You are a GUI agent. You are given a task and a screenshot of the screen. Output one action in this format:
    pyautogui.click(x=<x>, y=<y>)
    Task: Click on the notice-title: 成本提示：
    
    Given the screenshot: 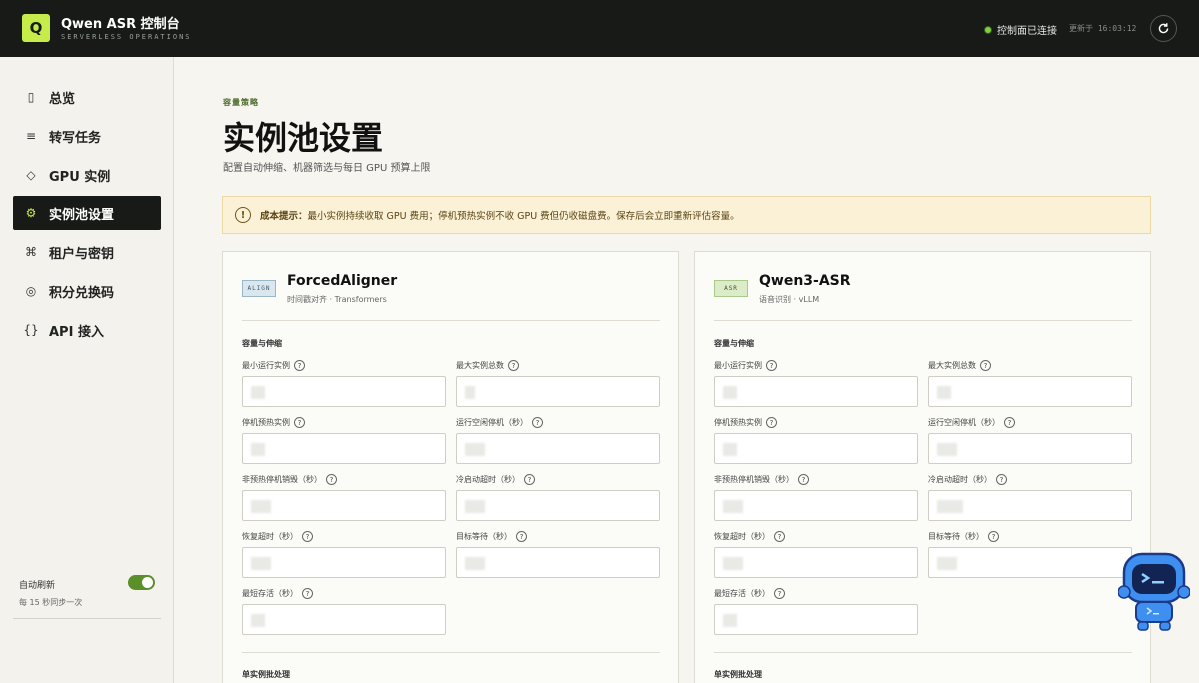 What is the action you would take?
    pyautogui.click(x=284, y=216)
    